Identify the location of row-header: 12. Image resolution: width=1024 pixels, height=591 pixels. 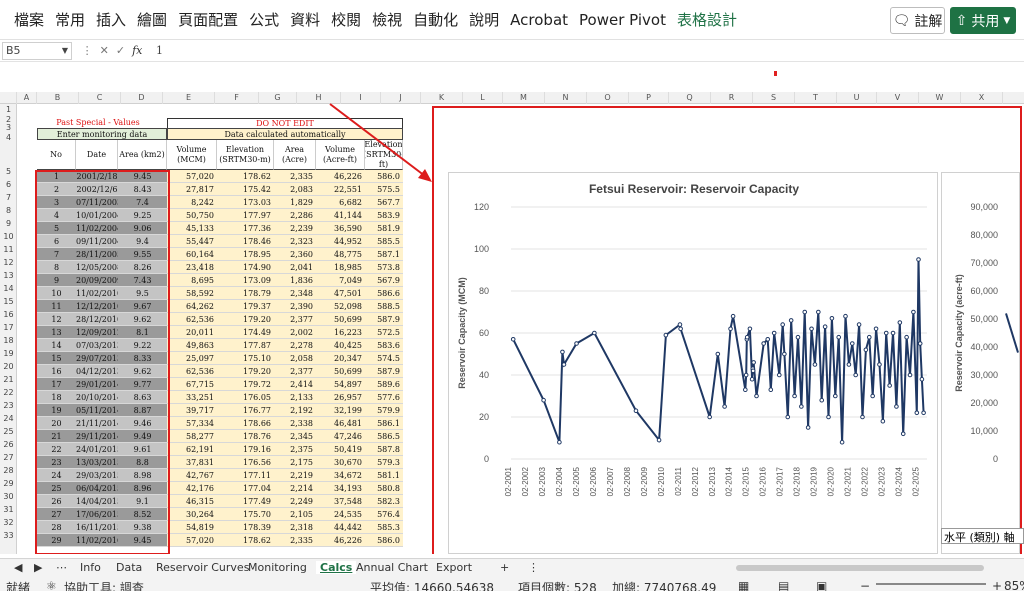
(8, 263).